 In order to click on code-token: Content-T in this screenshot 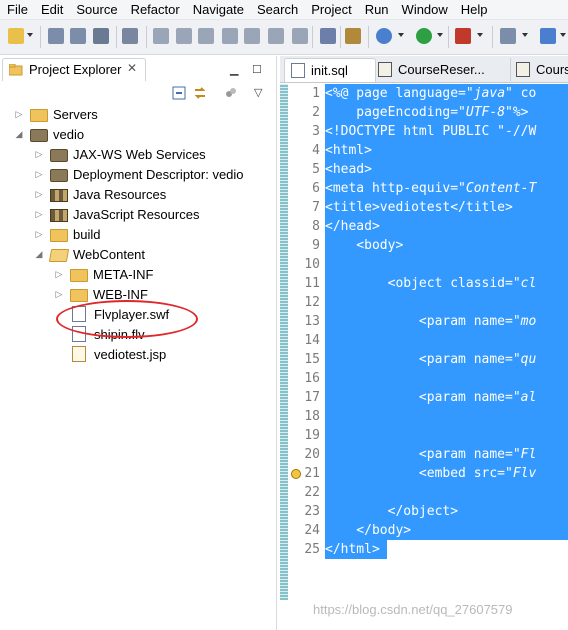, I will do `click(501, 188)`.